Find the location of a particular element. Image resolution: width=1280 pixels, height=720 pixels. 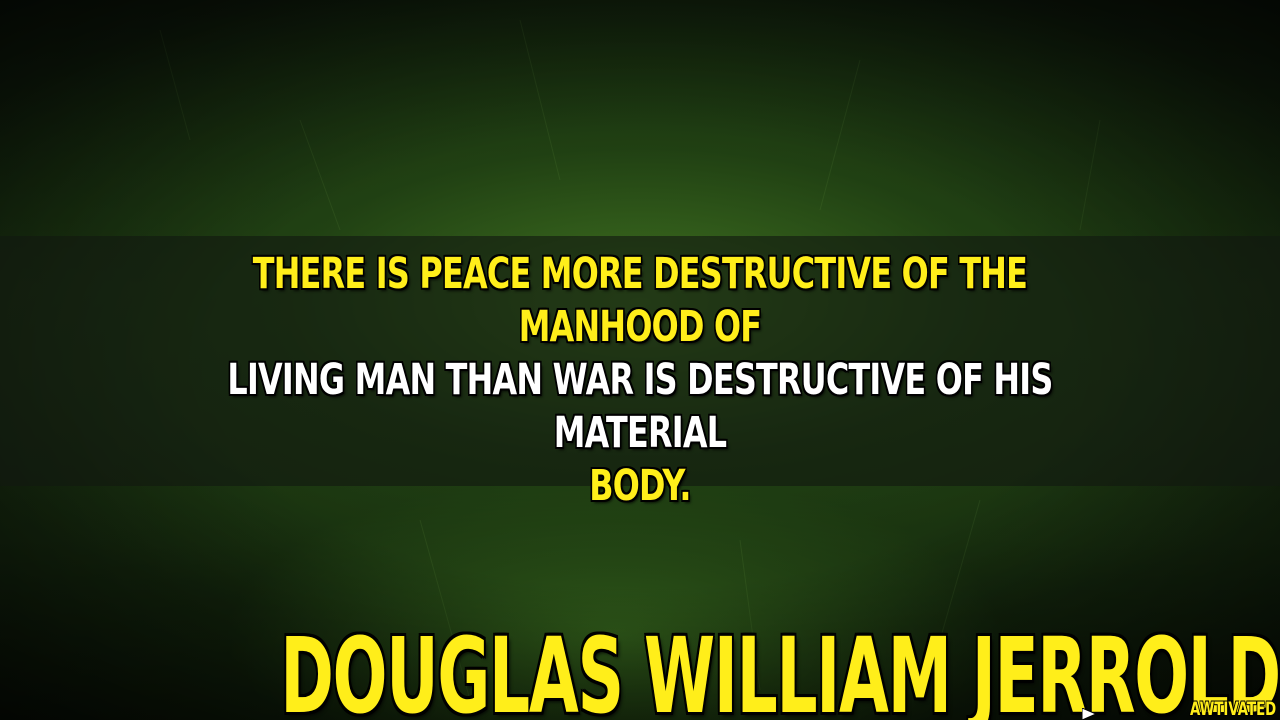

channel-watermark: AWTIVATED is located at coordinates (1232, 709).